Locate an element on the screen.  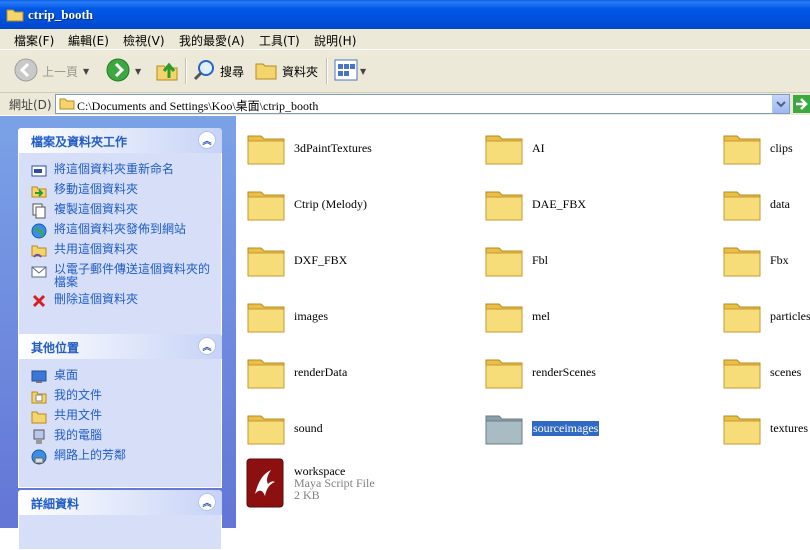
folder-item: textures is located at coordinates (761, 428).